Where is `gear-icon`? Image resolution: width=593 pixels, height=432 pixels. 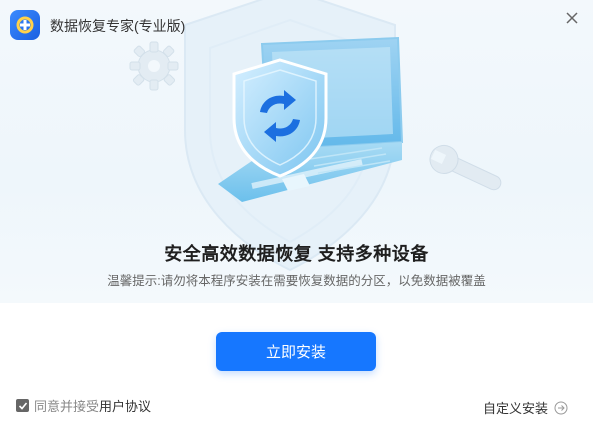
gear-icon is located at coordinates (154, 66).